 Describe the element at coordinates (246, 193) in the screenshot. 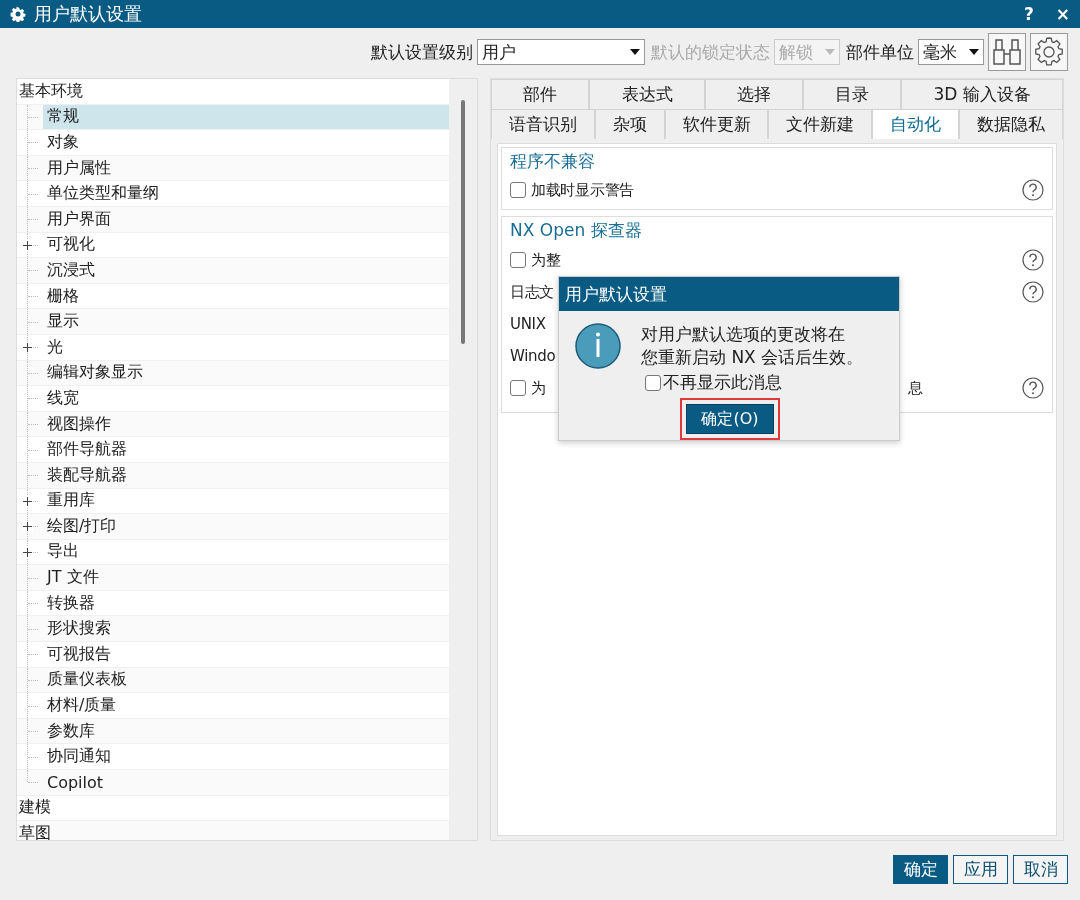

I see `tree-item: 单位类型和量纲` at that location.